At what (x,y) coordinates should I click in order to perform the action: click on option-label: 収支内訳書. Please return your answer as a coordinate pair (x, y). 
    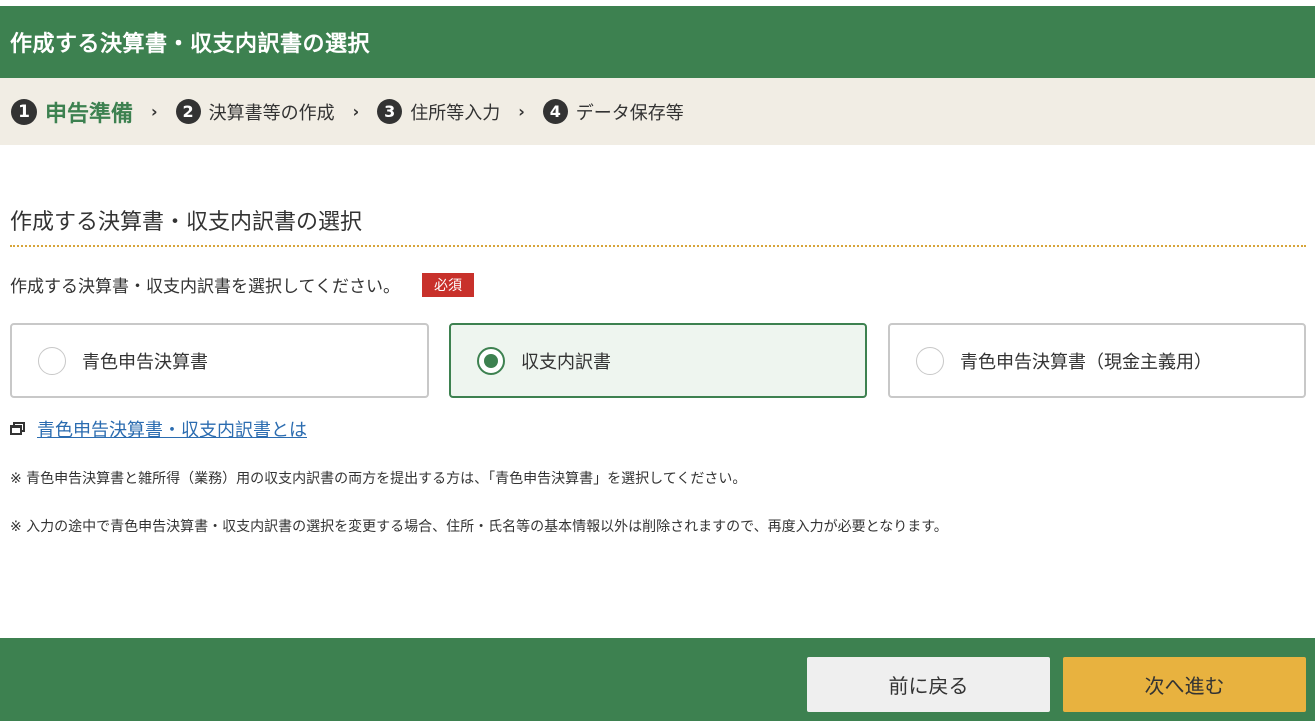
    Looking at the image, I should click on (566, 362).